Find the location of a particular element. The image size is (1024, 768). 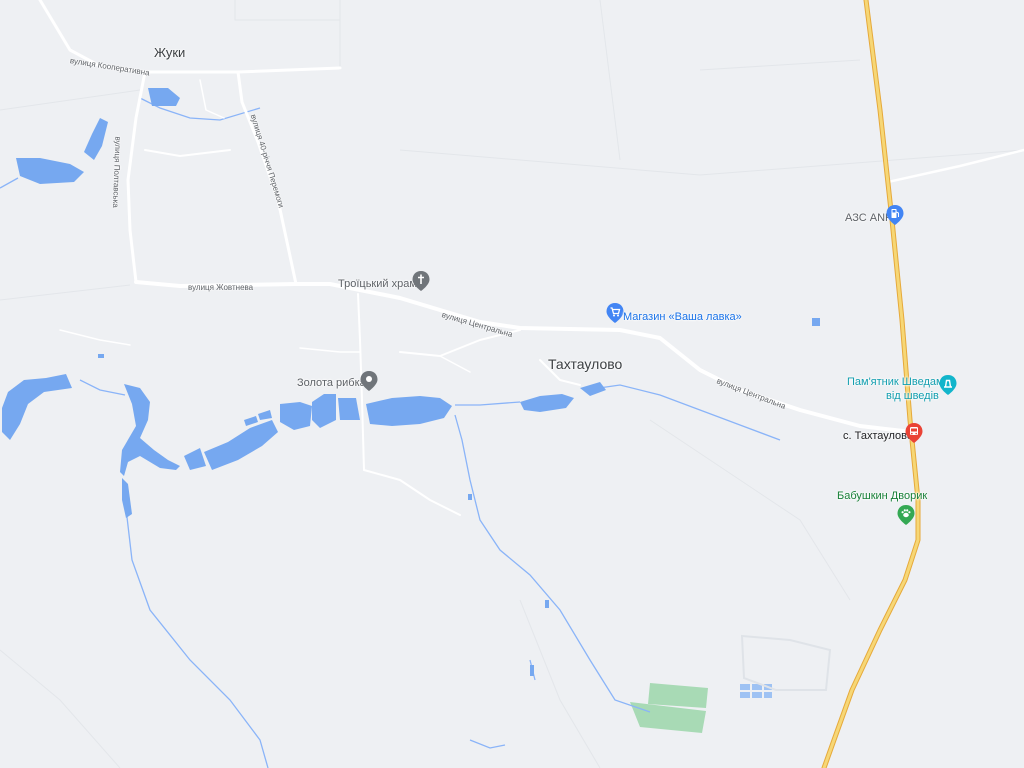

poi-label-shop: Магазин «Ваша лавка» is located at coordinates (682, 317).